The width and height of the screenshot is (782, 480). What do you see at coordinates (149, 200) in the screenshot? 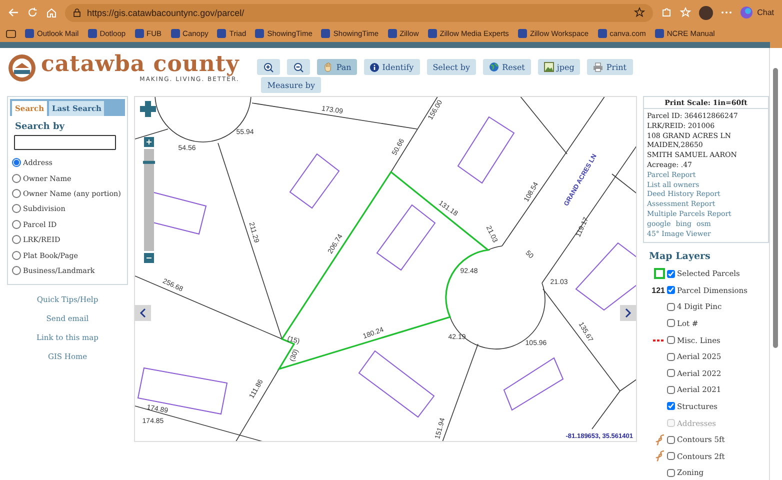
I see `zoom-slider` at bounding box center [149, 200].